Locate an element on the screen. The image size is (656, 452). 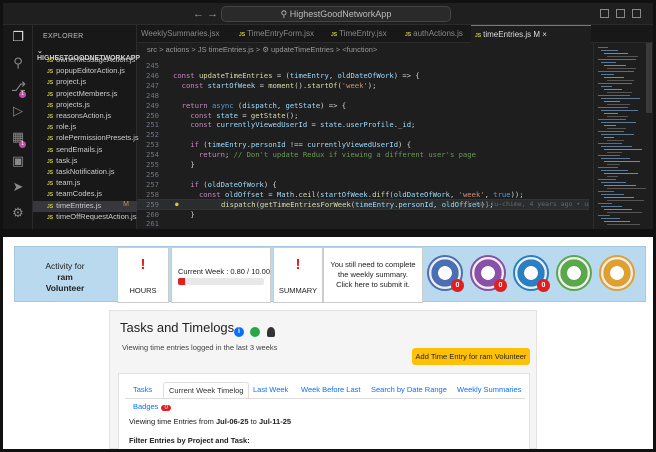
remote-explorer-icon: ▣ is located at coordinates (18, 162).